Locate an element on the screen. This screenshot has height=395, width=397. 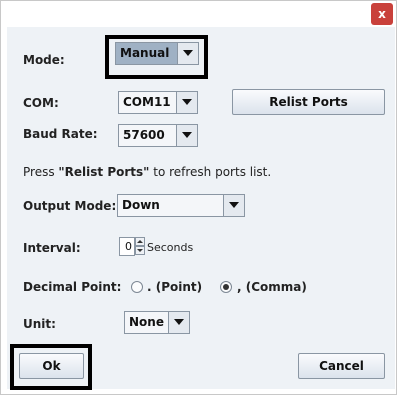
spinner-up-icon is located at coordinates (140, 241).